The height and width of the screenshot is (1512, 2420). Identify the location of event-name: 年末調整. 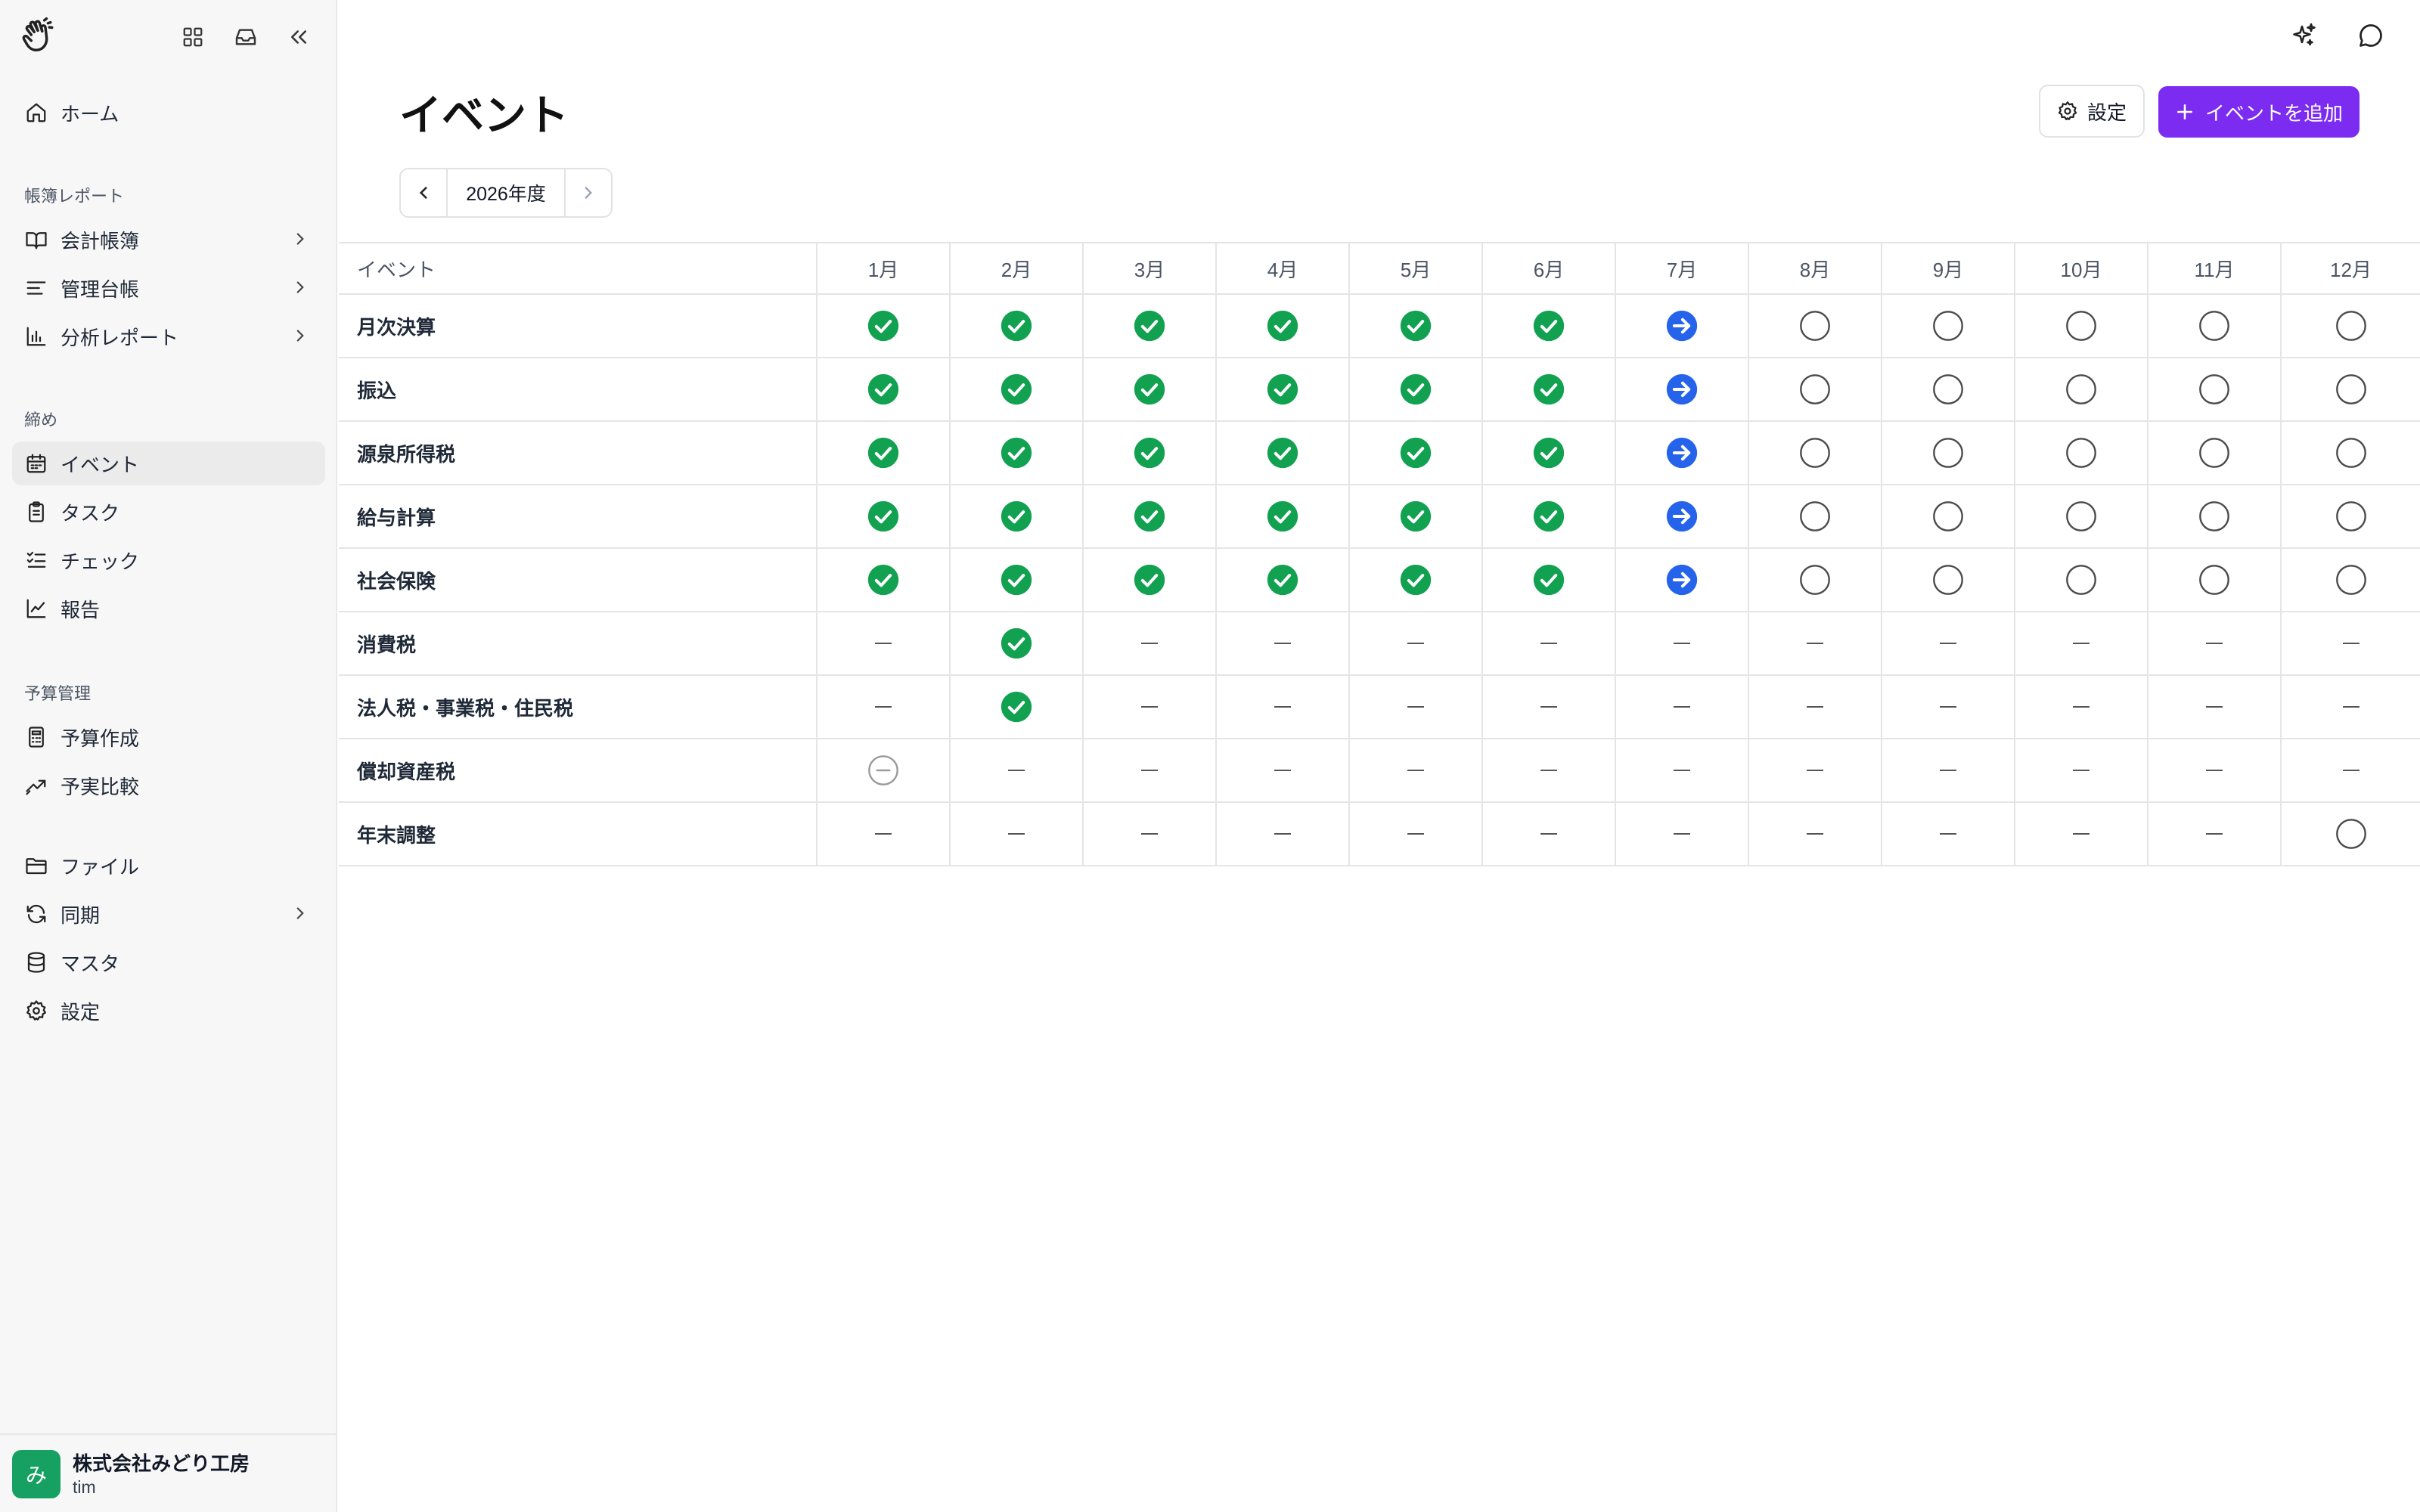
(578, 834).